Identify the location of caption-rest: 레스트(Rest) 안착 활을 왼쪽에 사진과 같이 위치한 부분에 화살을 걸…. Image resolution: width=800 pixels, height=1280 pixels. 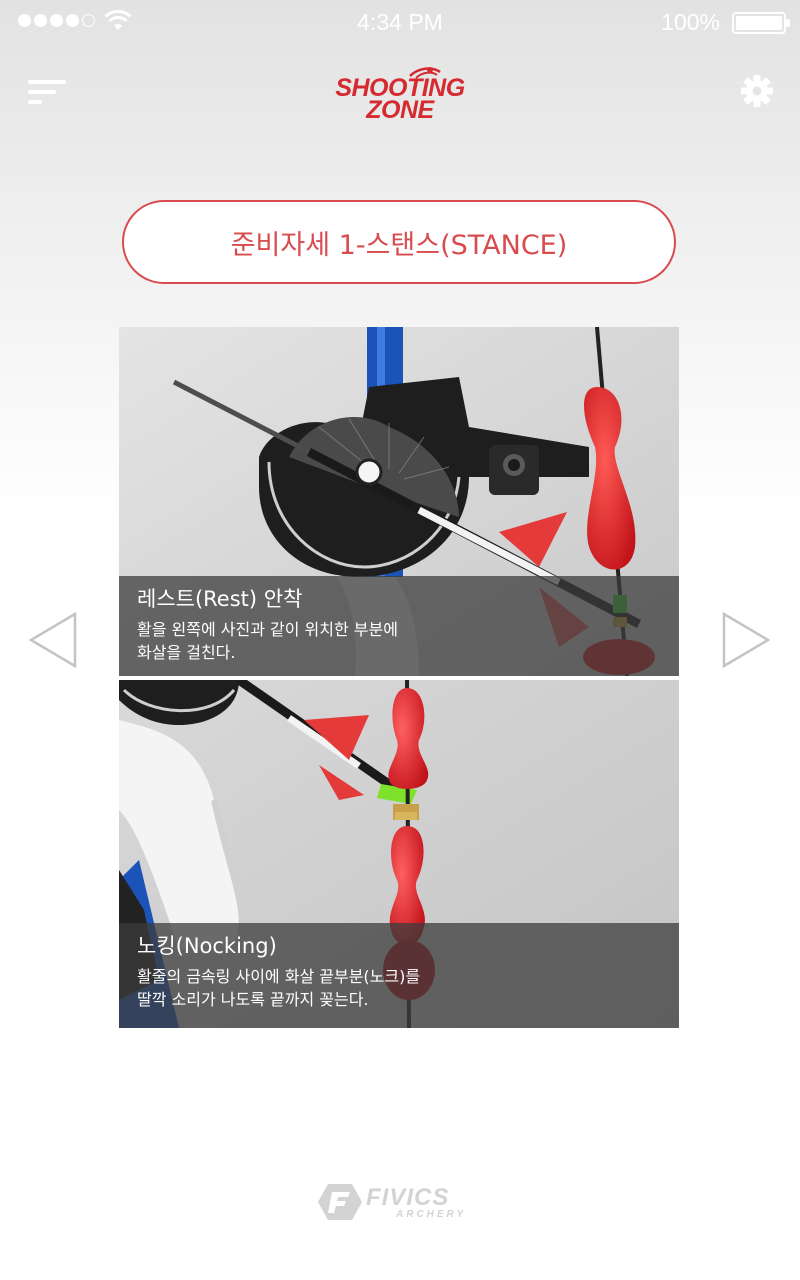
(399, 626).